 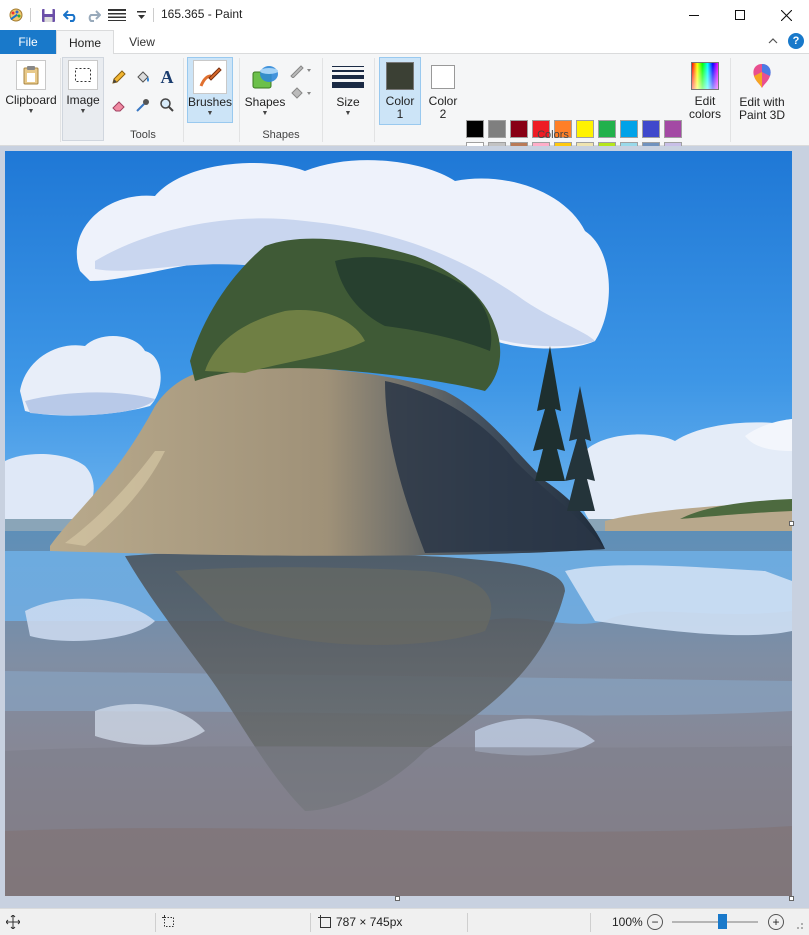 What do you see at coordinates (404, 15) in the screenshot?
I see `title-bar: 165.365 - Paint` at bounding box center [404, 15].